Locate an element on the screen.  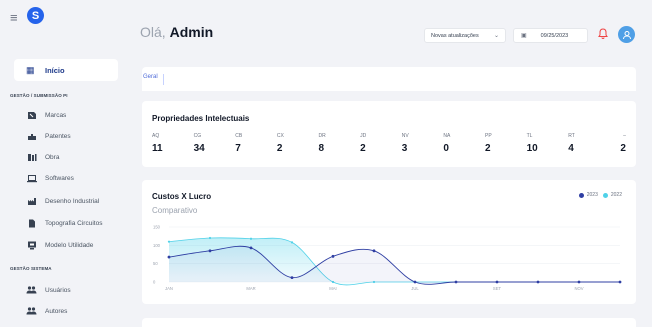
sidebar-item-desenho-industrial: Desenho Industrial is located at coordinates (62, 201).